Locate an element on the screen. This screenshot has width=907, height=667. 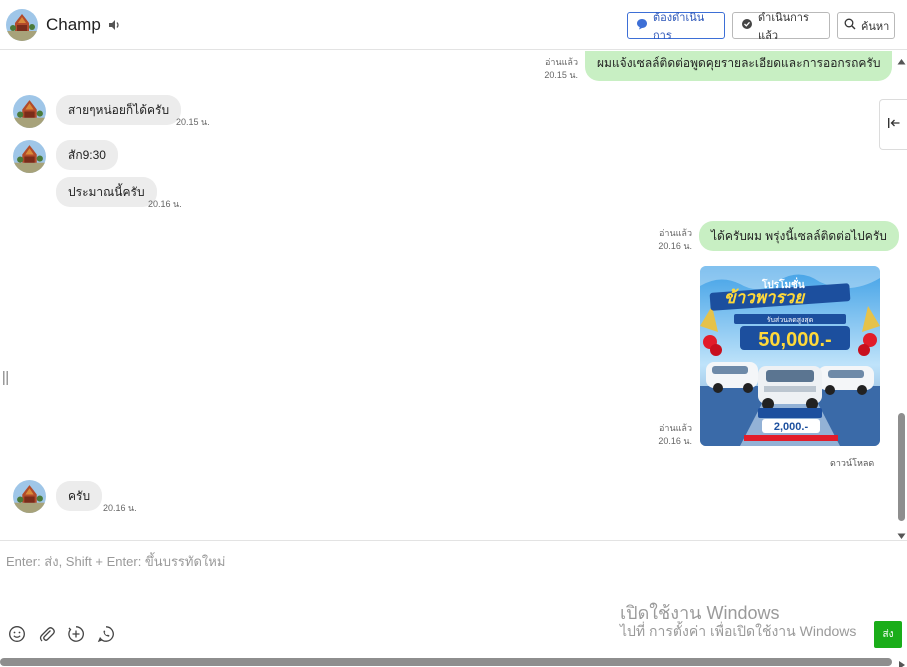
paperclip-icon is located at coordinates (47, 634).